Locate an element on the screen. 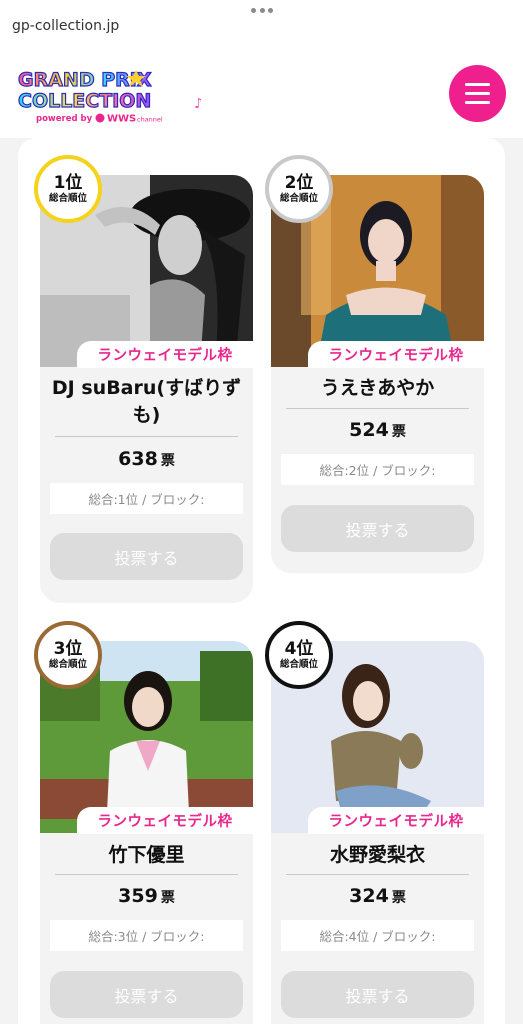 This screenshot has width=523, height=1024. vote-number: 359 is located at coordinates (138, 896).